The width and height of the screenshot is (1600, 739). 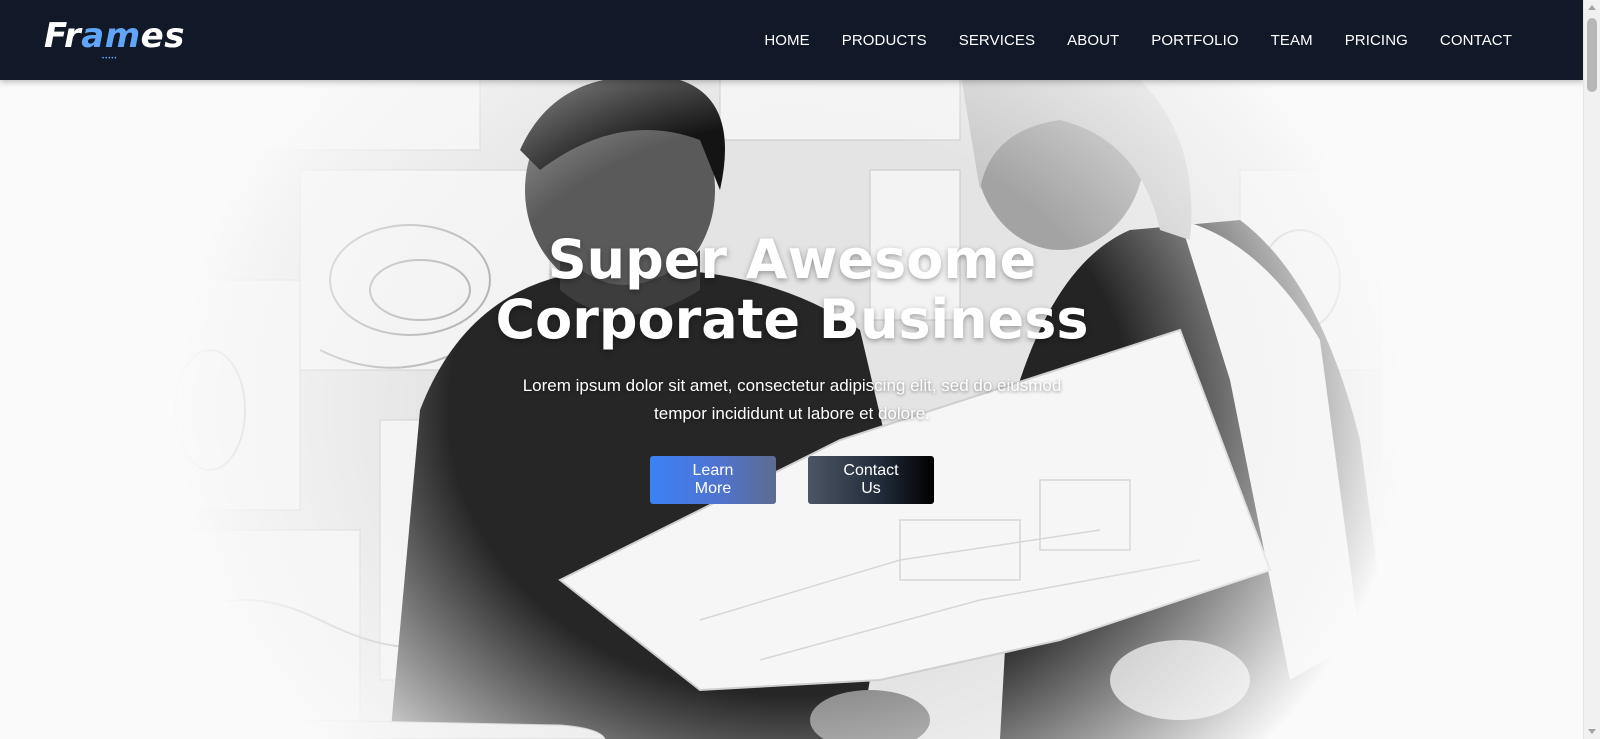 I want to click on nav-item-portfolio: PORTFOLIO, so click(x=1194, y=40).